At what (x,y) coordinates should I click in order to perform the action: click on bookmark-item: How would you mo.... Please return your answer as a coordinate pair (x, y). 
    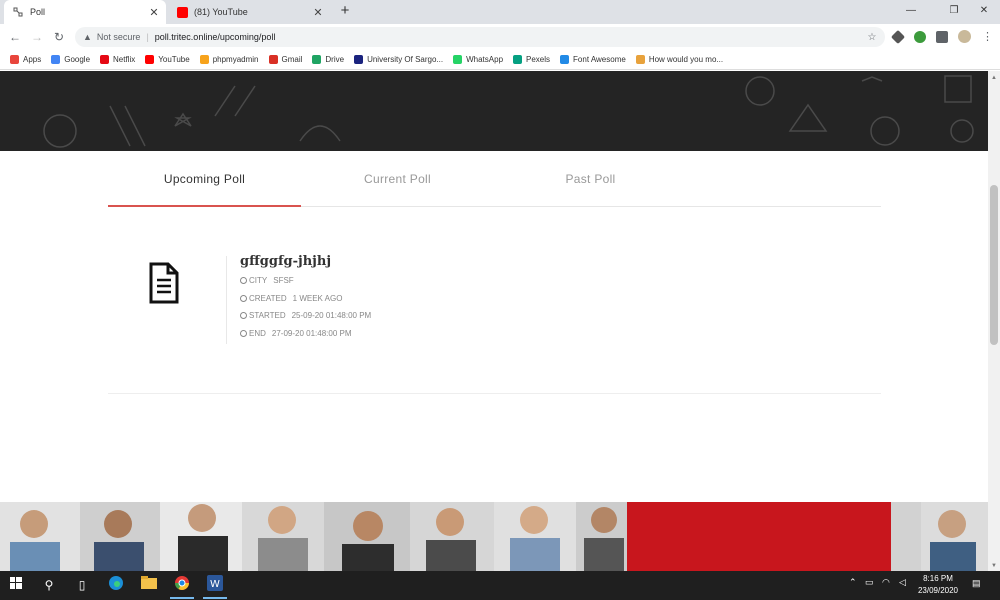
    Looking at the image, I should click on (679, 59).